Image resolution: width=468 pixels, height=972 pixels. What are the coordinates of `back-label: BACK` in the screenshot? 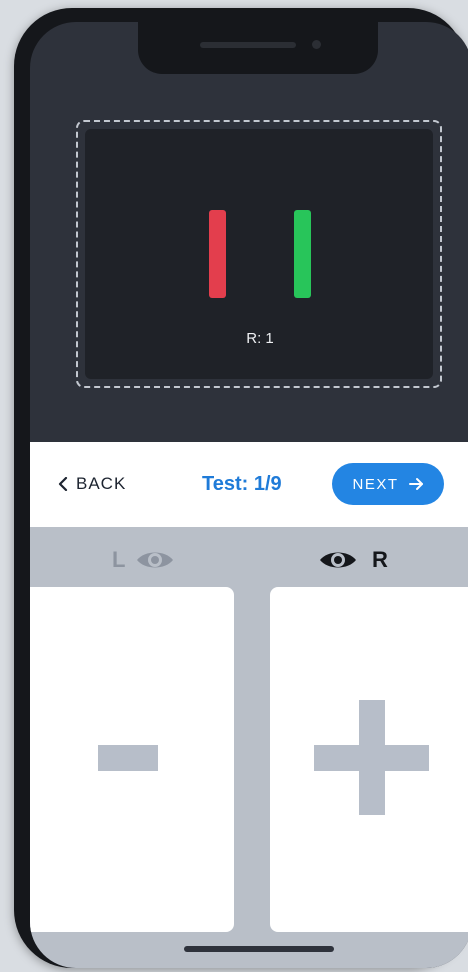 It's located at (101, 483).